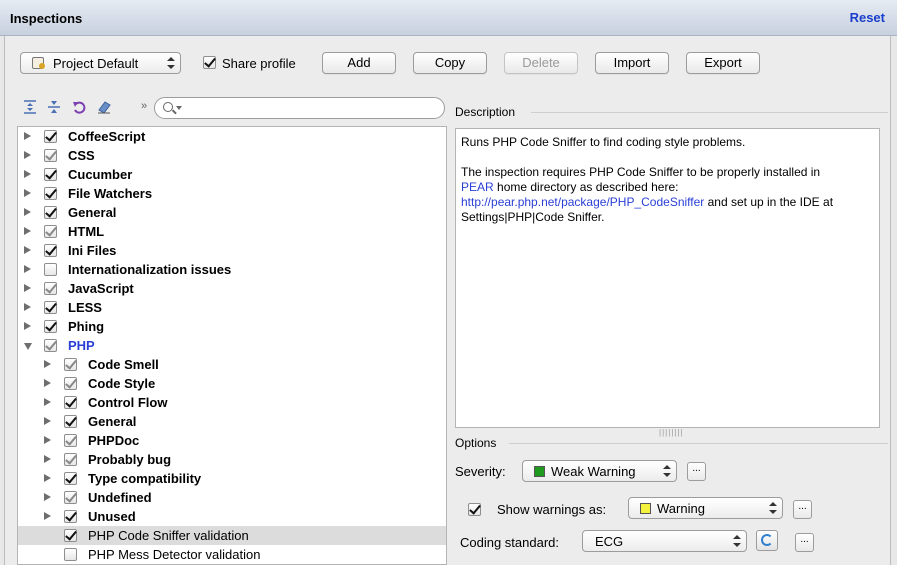 This screenshot has height=565, width=897. Describe the element at coordinates (107, 136) in the screenshot. I see `tree-row-label: CoffeeScript` at that location.